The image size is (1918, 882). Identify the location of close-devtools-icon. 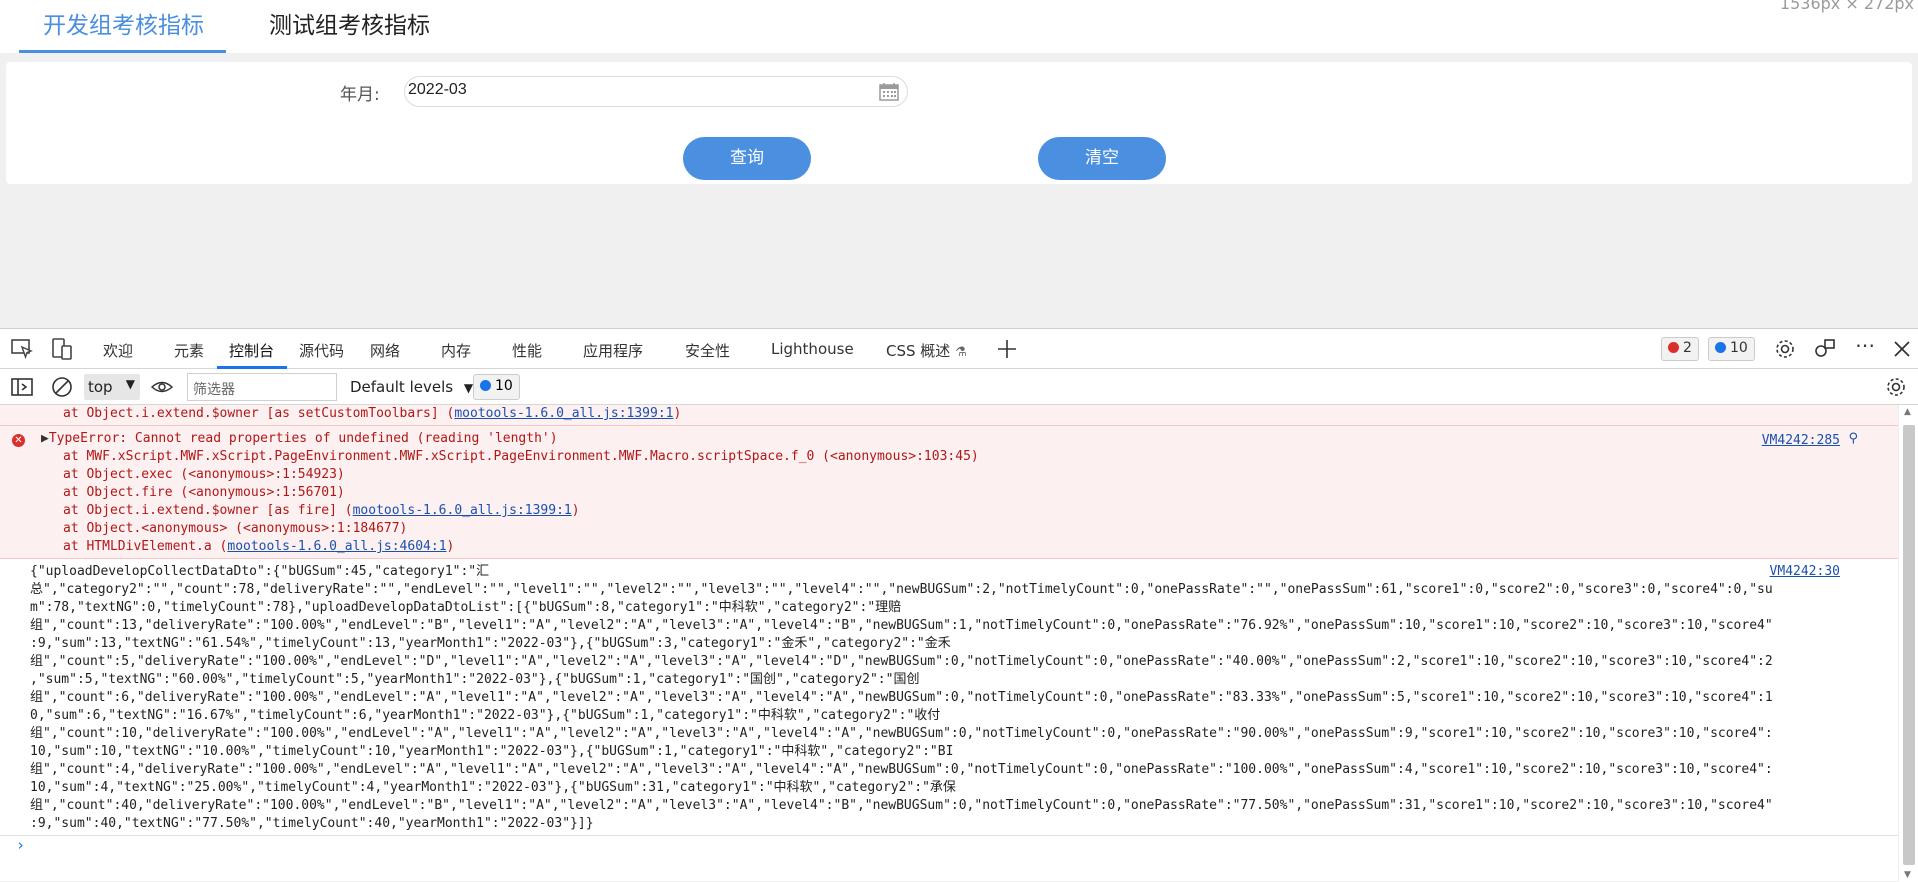
(1902, 349).